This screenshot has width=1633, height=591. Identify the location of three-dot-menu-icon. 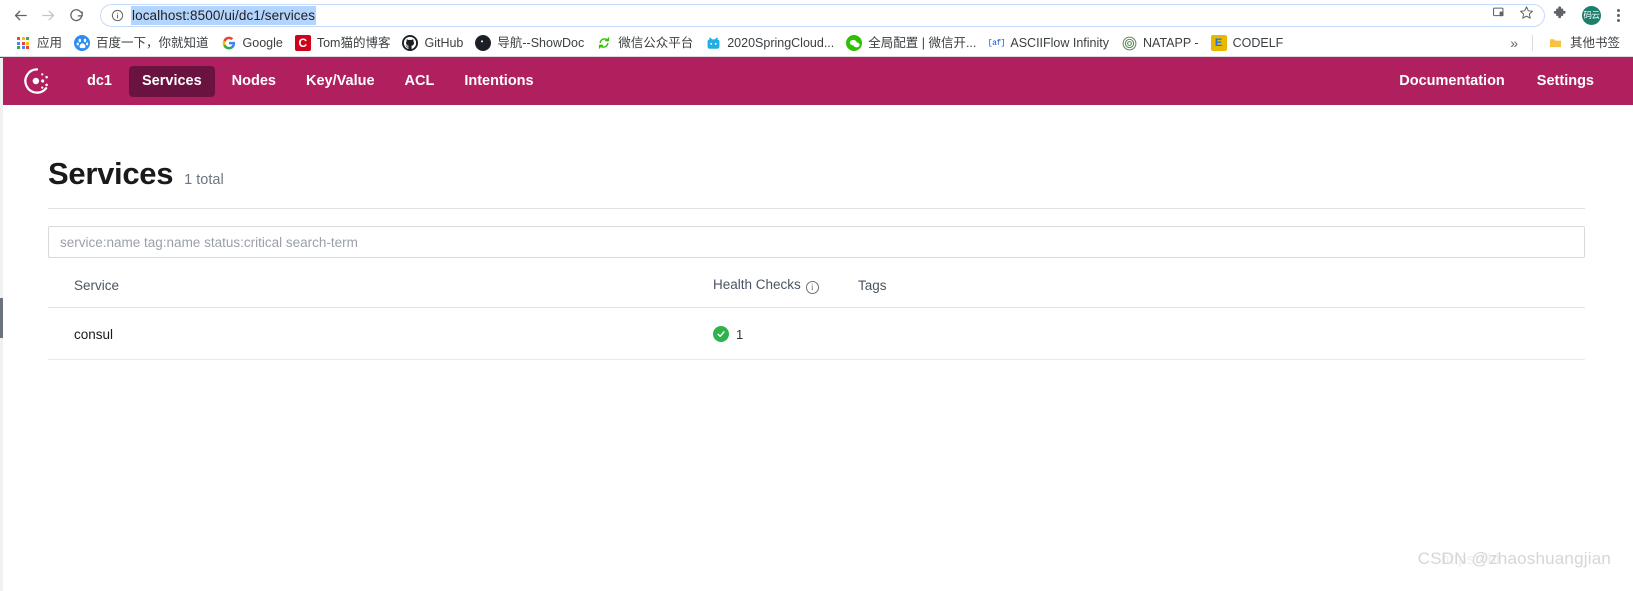
(1618, 15).